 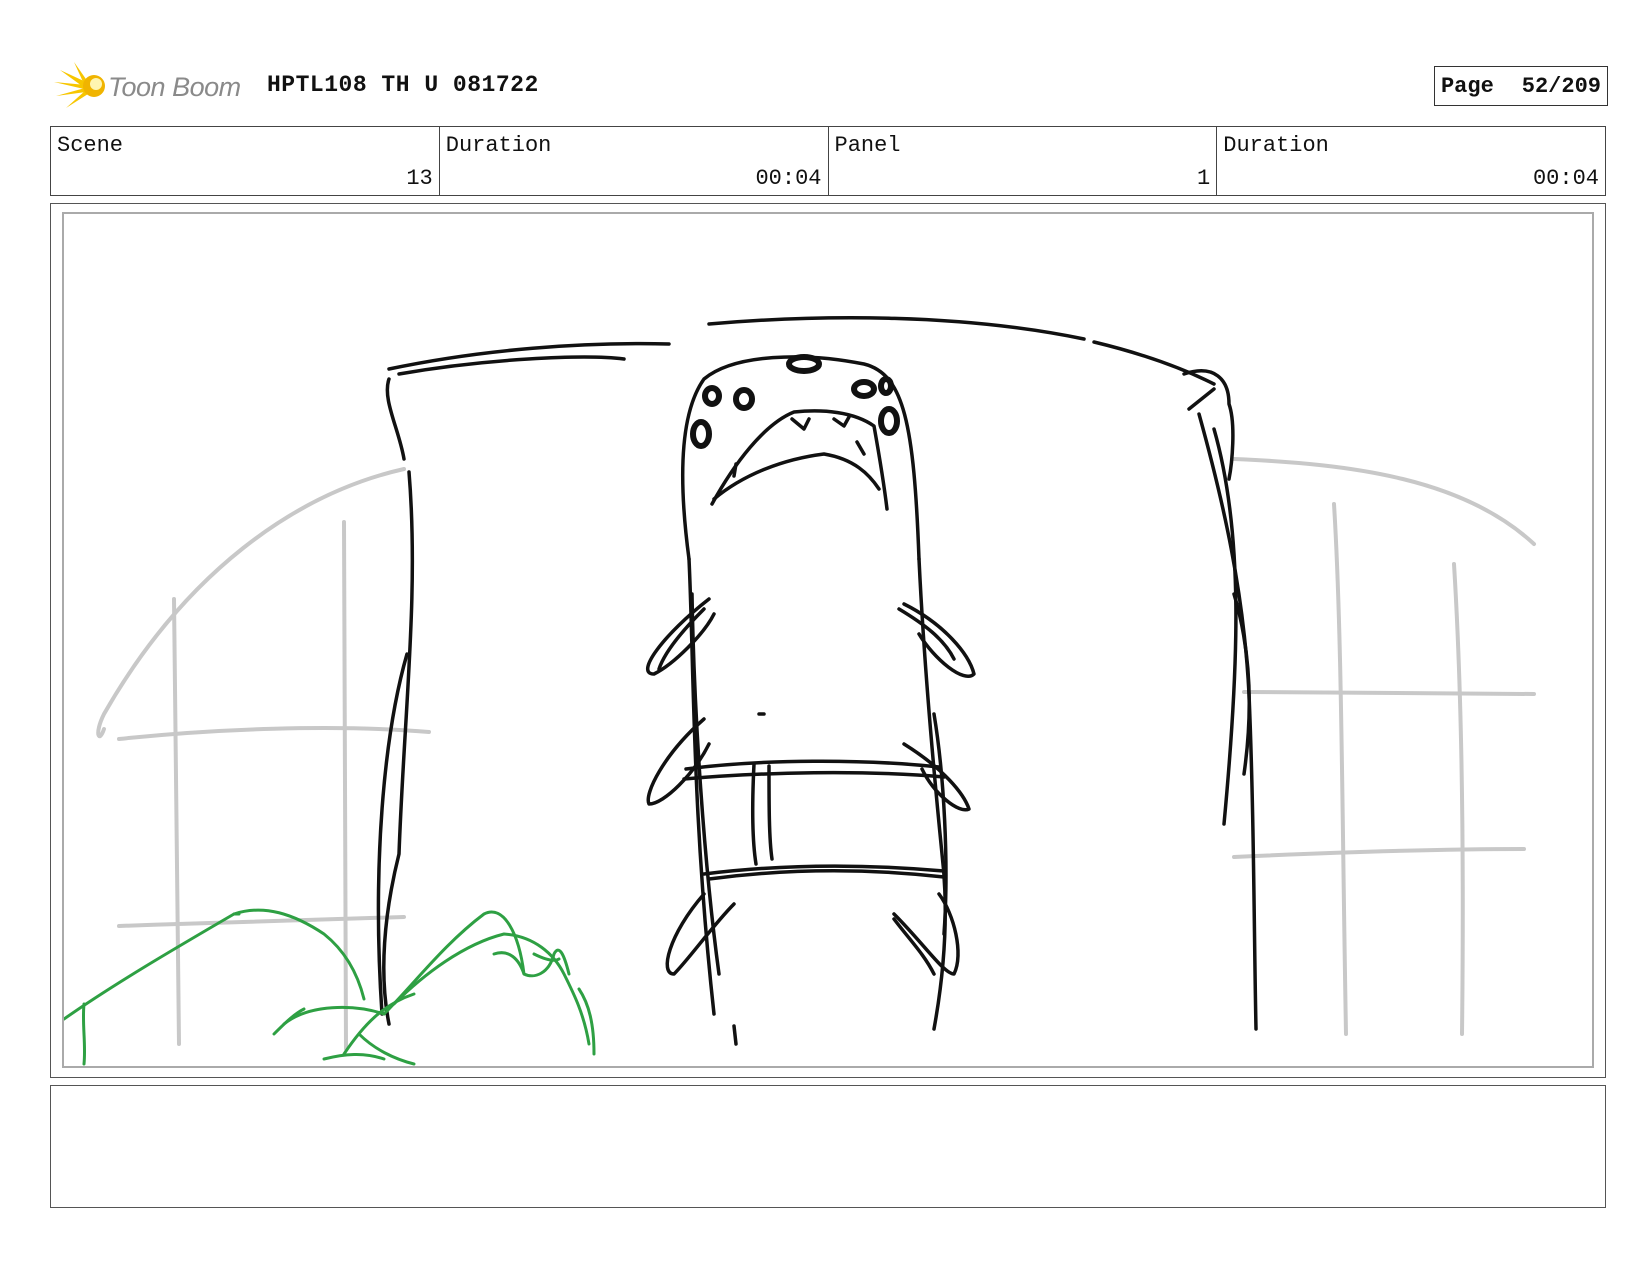 I want to click on scene-cell: Scene 13, so click(x=245, y=161).